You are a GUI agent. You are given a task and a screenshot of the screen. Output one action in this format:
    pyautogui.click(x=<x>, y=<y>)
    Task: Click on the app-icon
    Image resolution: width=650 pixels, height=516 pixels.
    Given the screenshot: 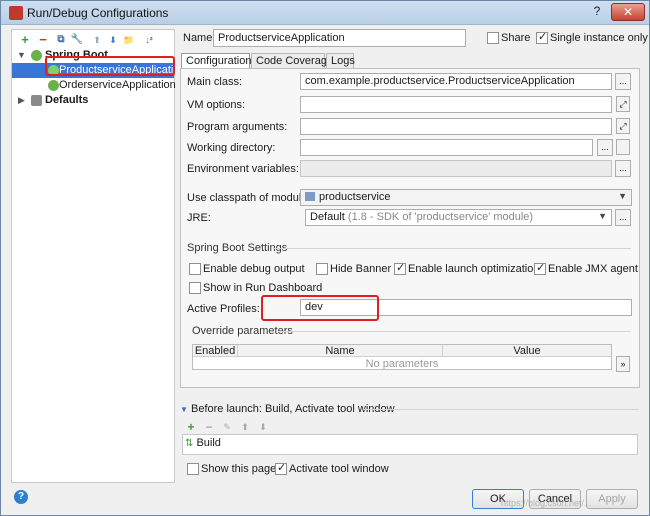 What is the action you would take?
    pyautogui.click(x=16, y=13)
    